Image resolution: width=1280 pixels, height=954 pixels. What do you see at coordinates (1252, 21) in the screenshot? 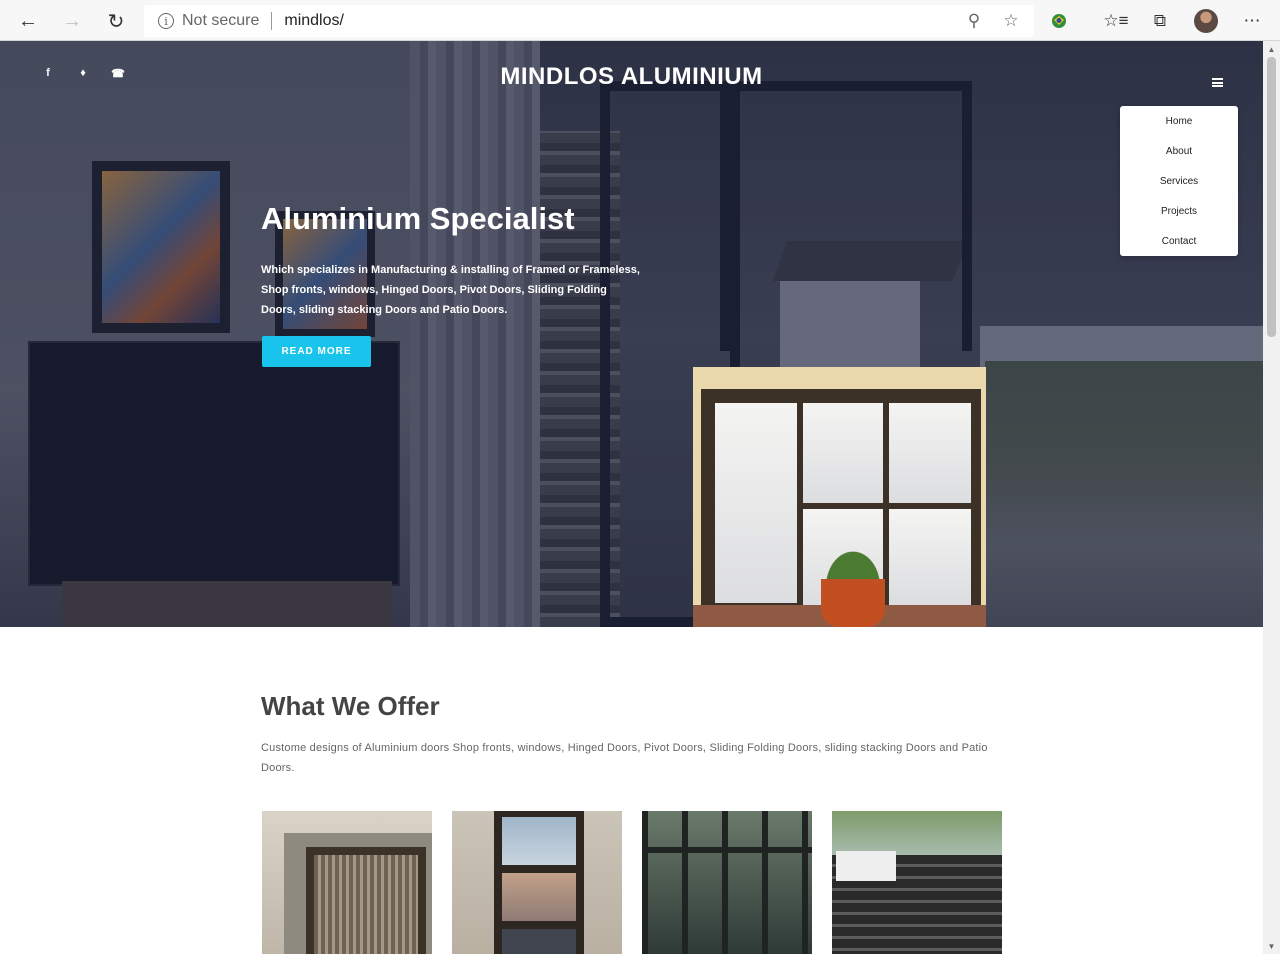
I see `more-icon: ⋯` at bounding box center [1252, 21].